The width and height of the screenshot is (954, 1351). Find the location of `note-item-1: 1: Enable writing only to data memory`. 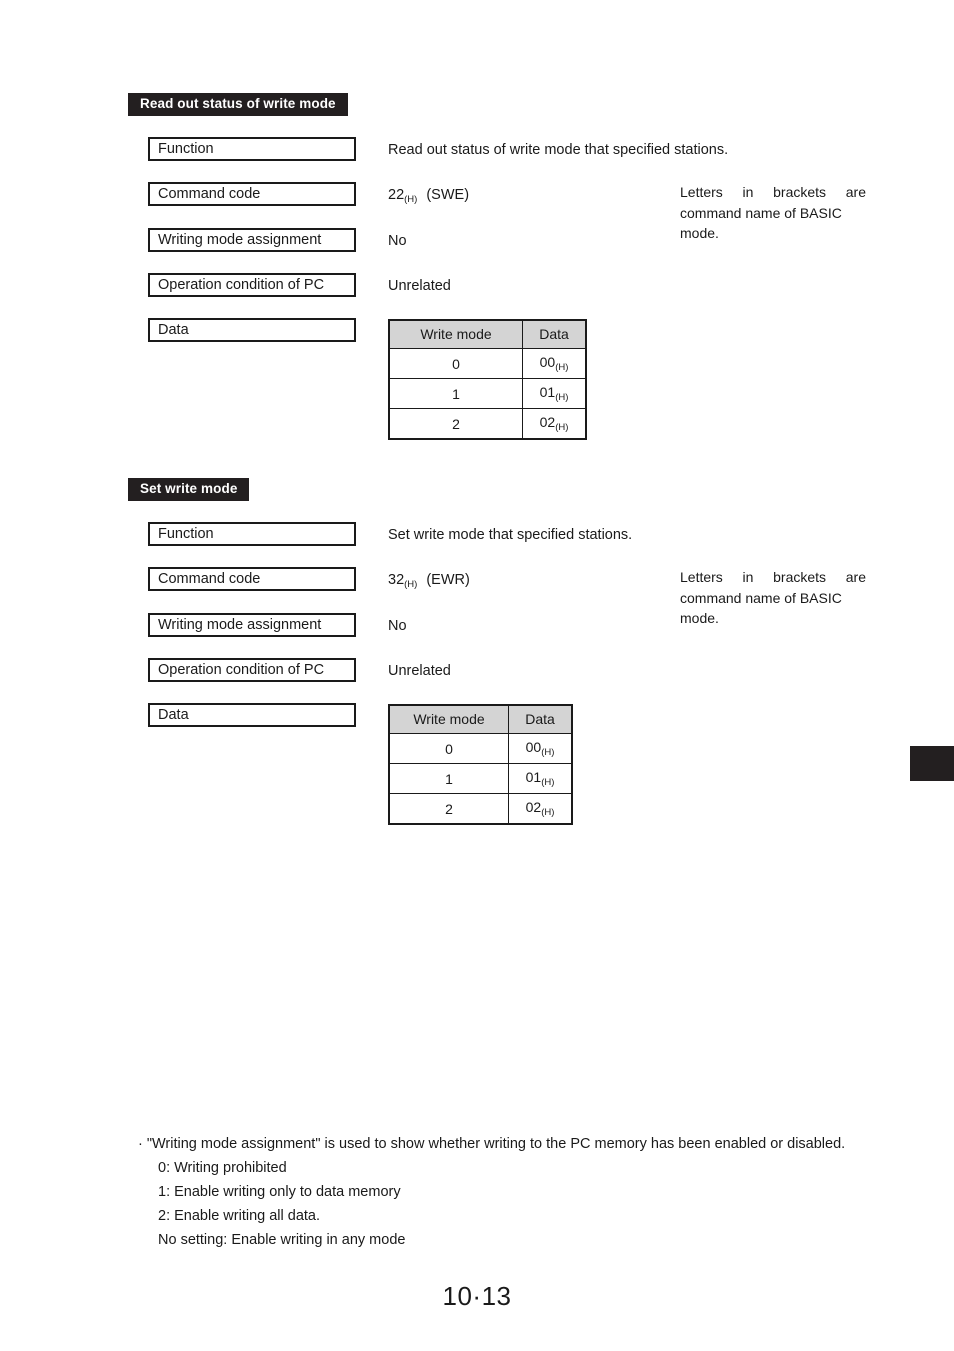

note-item-1: 1: Enable writing only to data memory is located at coordinates (279, 1192).